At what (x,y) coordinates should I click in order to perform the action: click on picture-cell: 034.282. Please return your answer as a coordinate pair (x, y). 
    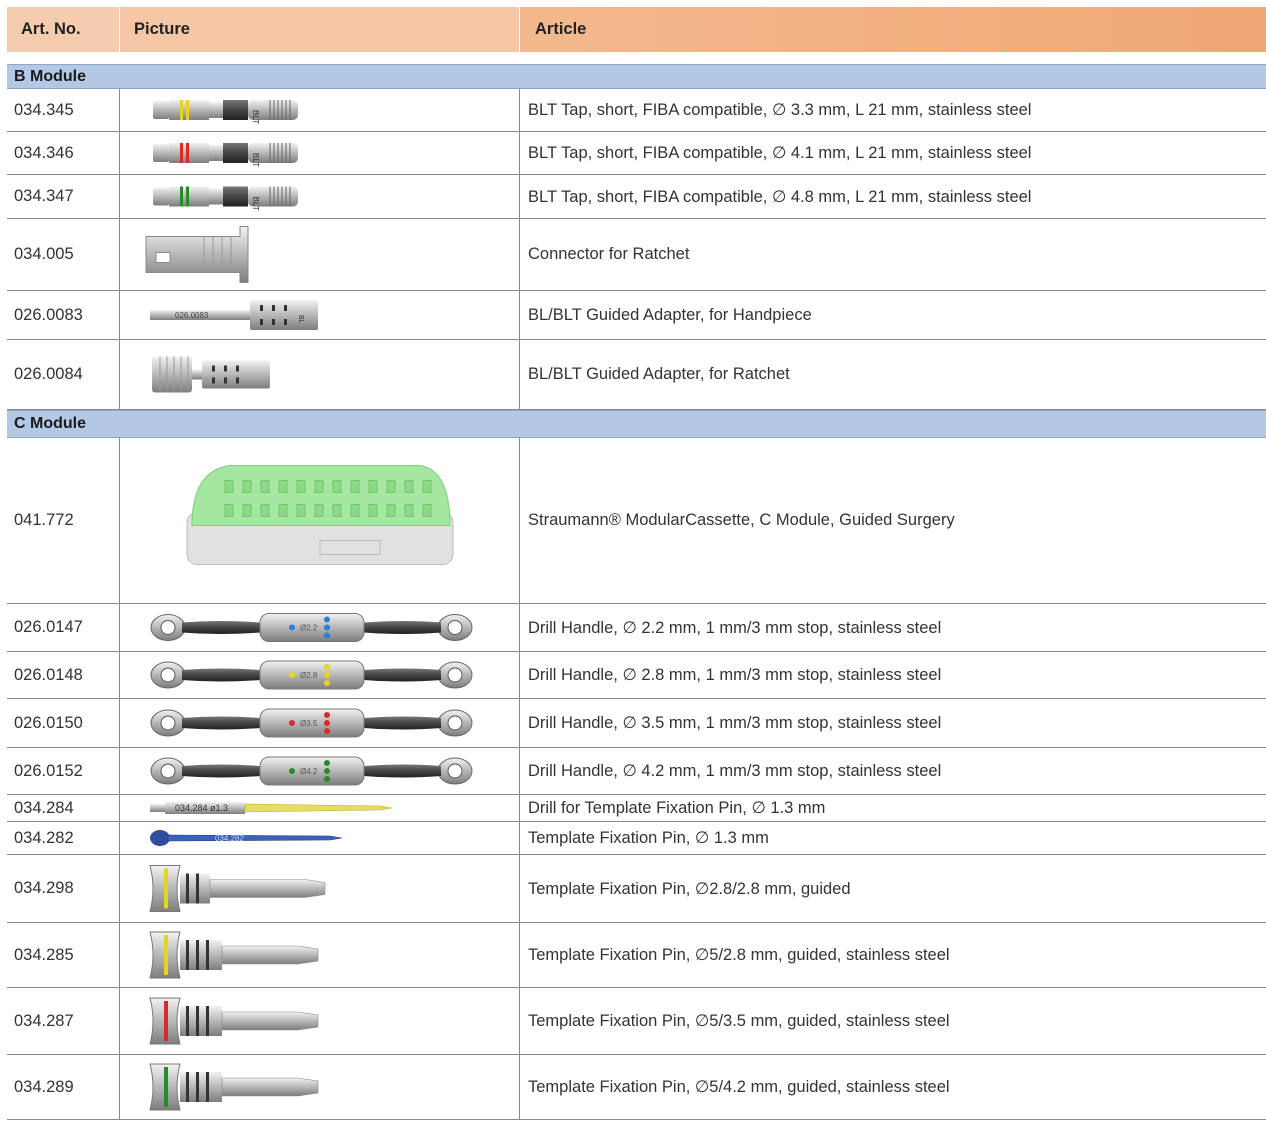
    Looking at the image, I should click on (320, 838).